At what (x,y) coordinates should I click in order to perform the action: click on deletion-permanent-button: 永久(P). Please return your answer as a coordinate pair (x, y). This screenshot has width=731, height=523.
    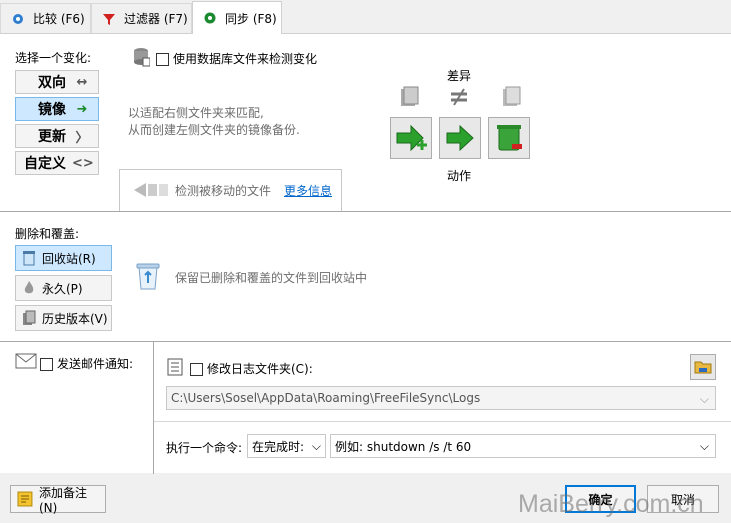
    Looking at the image, I should click on (63, 288).